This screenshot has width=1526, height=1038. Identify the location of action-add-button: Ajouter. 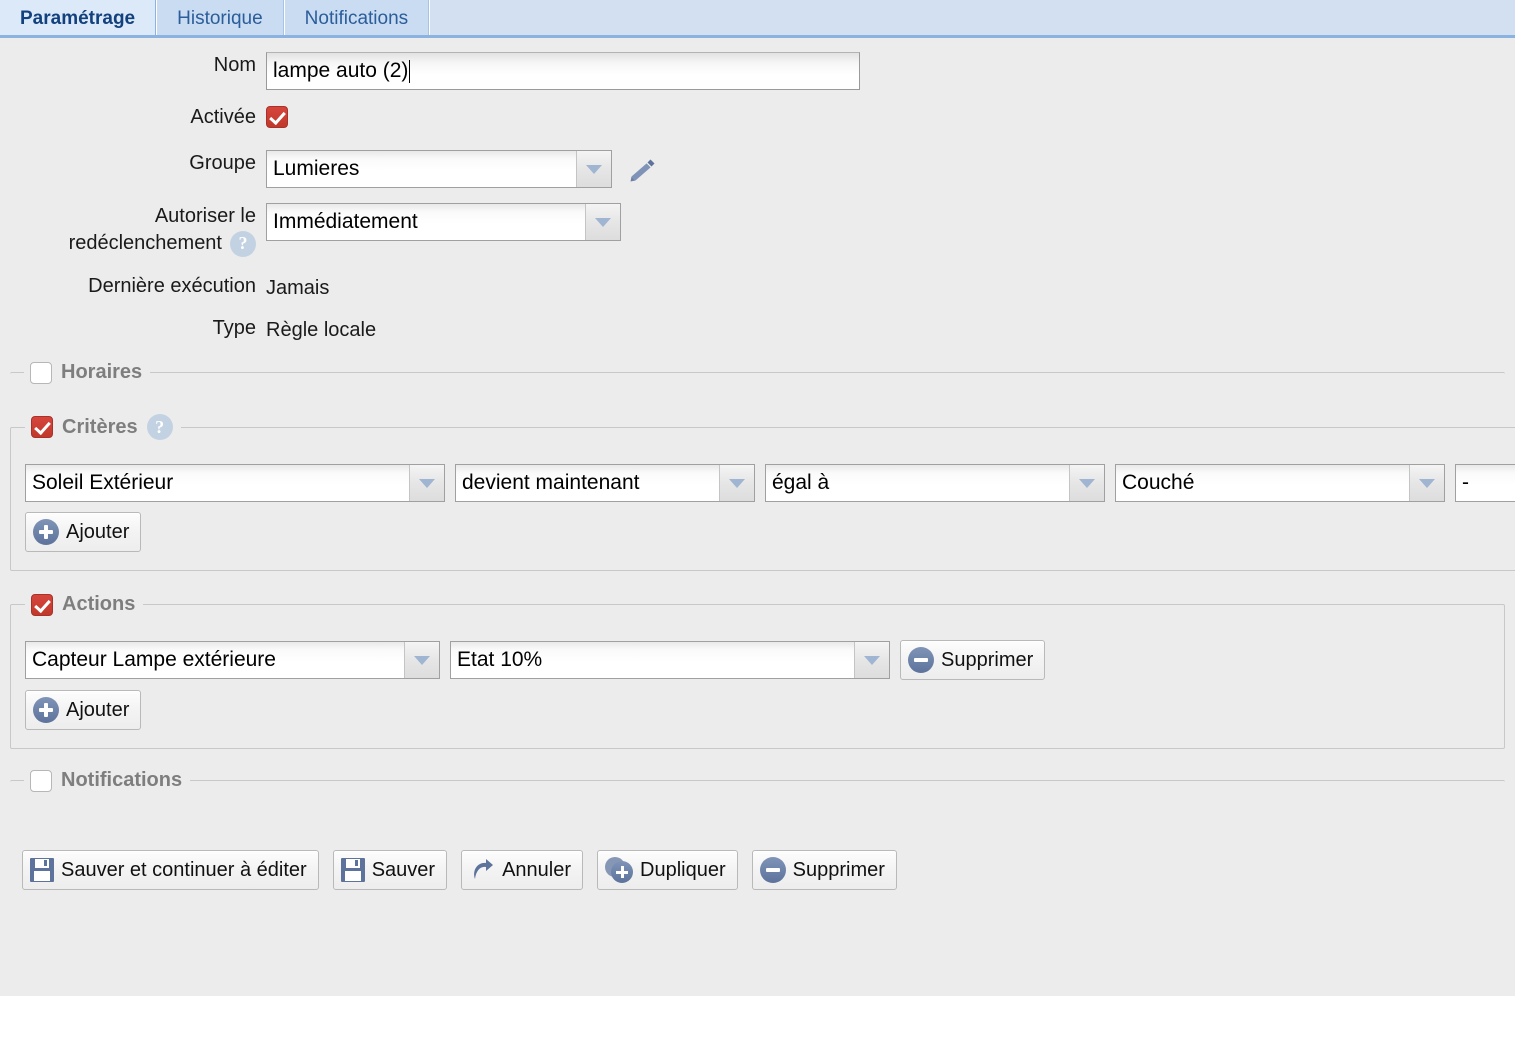
(83, 710).